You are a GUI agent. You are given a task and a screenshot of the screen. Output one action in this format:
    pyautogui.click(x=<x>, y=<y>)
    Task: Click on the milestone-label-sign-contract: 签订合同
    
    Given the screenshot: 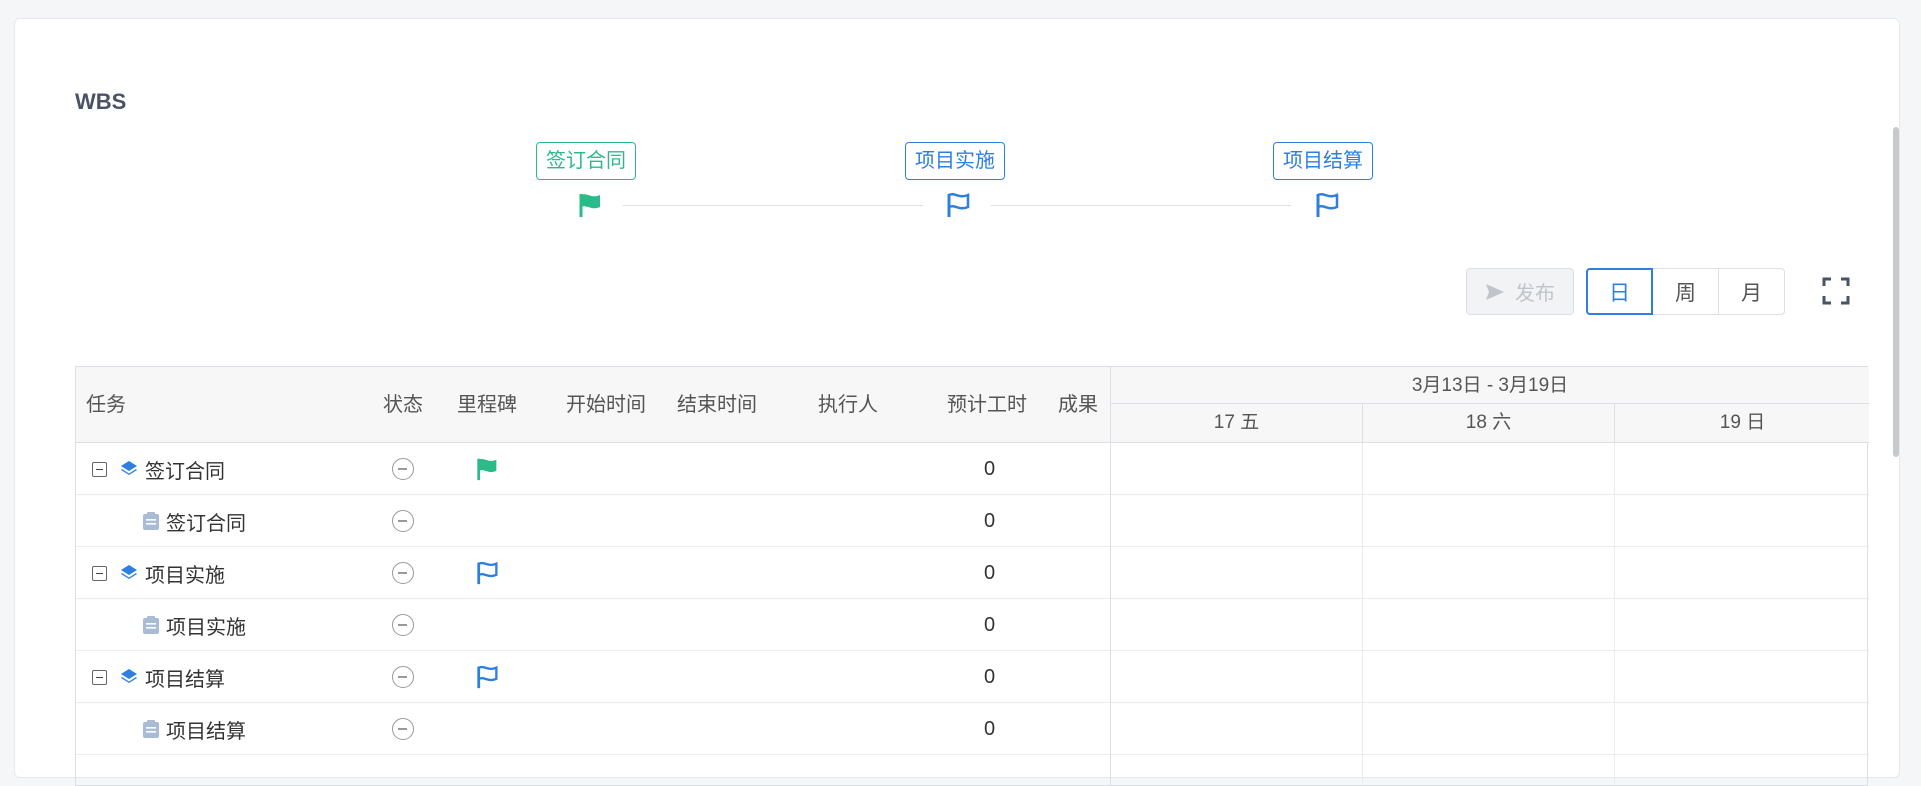 What is the action you would take?
    pyautogui.click(x=586, y=161)
    